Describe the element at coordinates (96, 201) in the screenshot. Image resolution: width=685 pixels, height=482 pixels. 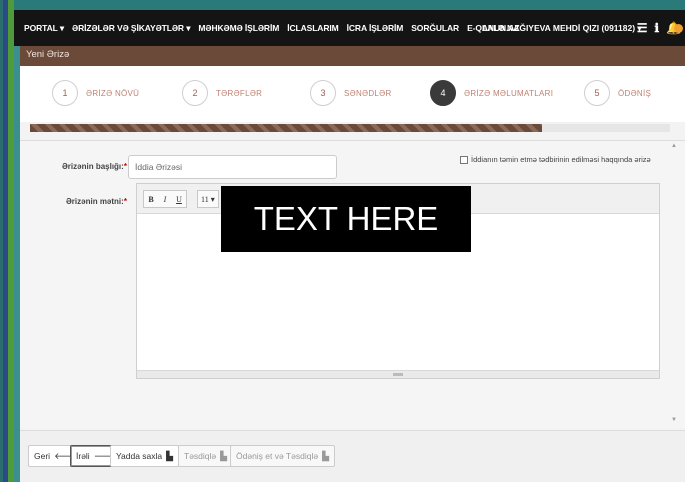
I see `text-label: Ərizənin mətni:*` at that location.